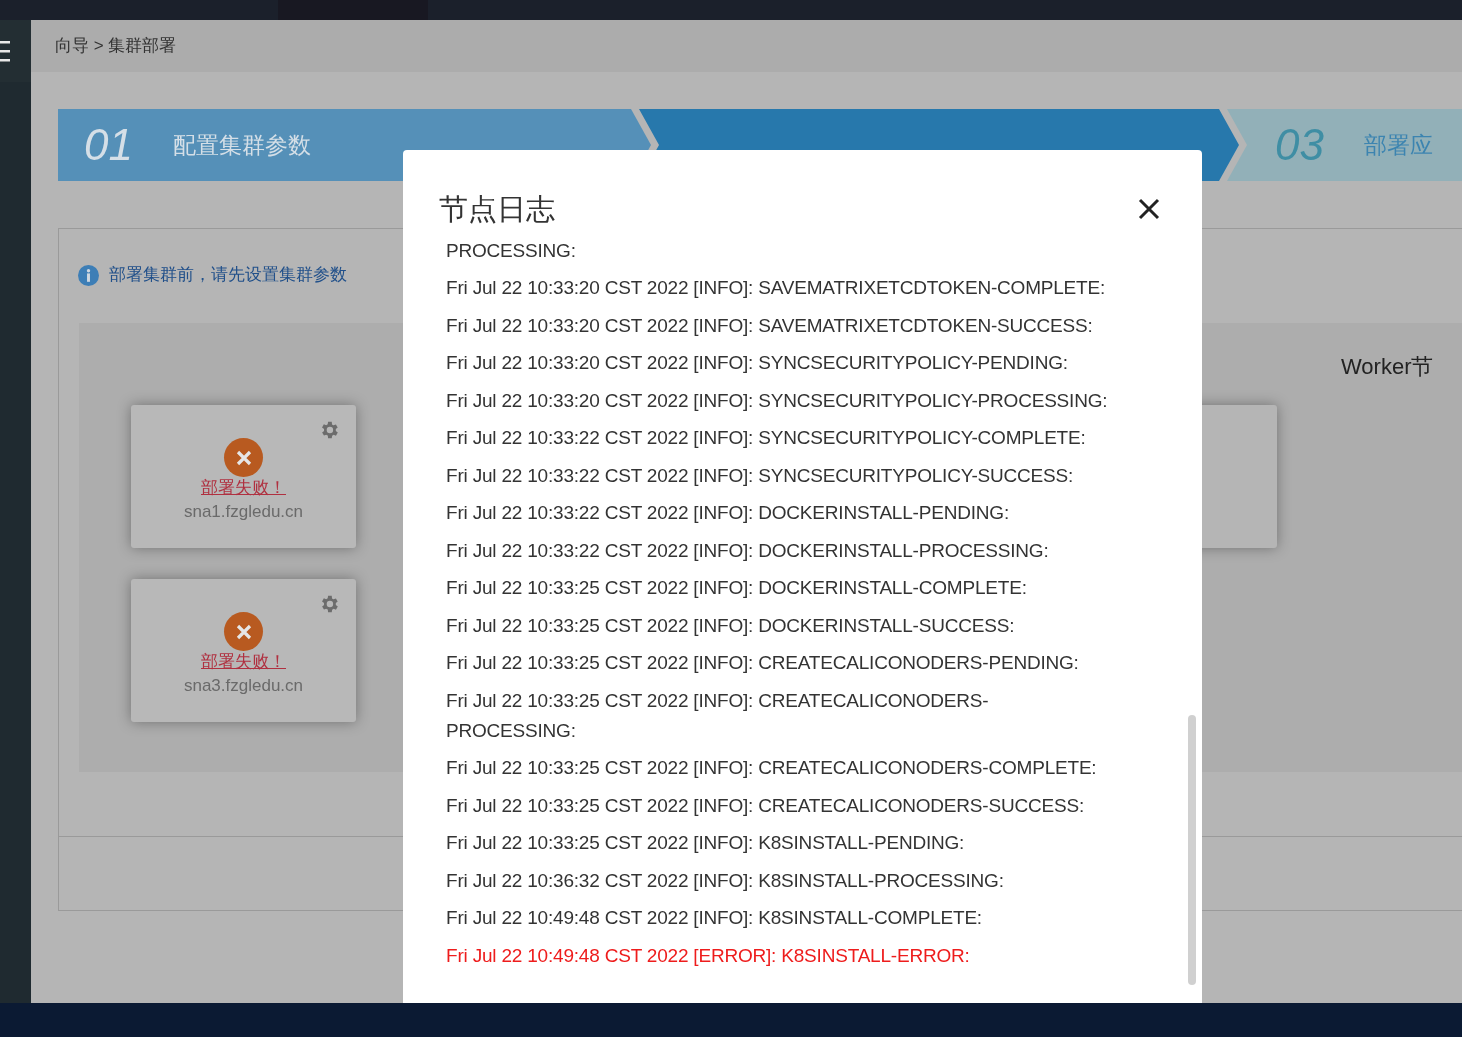  Describe the element at coordinates (1299, 145) in the screenshot. I see `step-number: 03` at that location.